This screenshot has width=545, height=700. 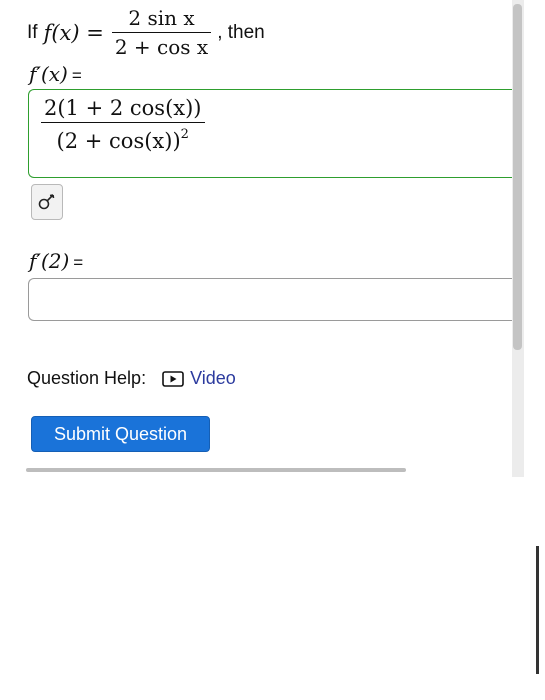 I want to click on derivative-answer-field: 2(1 + 2 cos(x)) (2 + cos(x))2, so click(x=276, y=133).